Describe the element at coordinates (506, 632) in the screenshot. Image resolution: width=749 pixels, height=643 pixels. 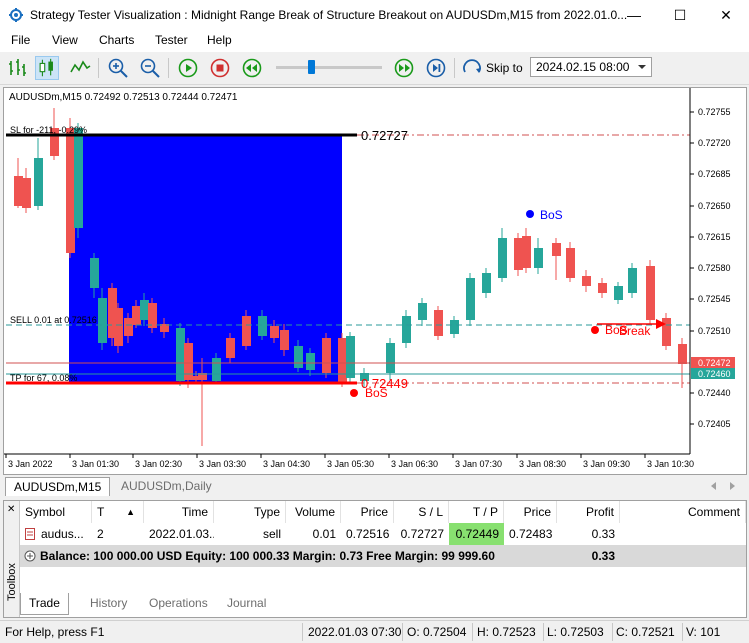
I see `status-high: H: 0.72523` at that location.